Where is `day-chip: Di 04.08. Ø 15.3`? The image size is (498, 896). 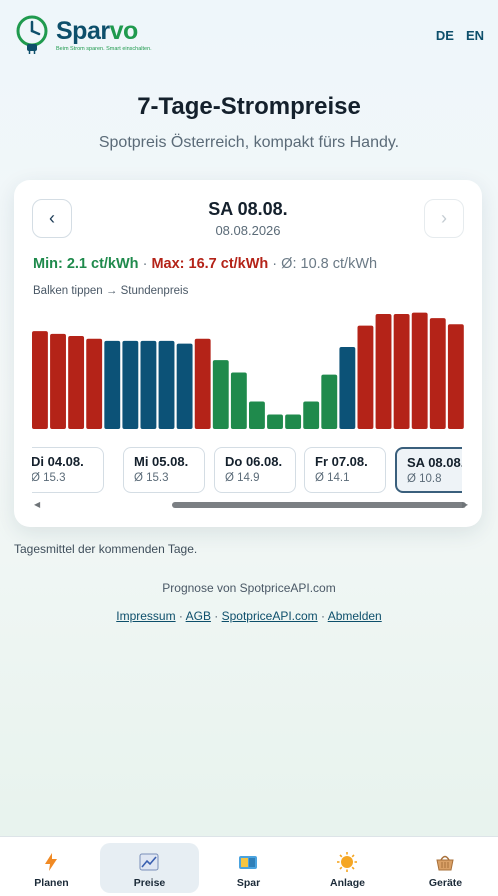 day-chip: Di 04.08. Ø 15.3 is located at coordinates (68, 470).